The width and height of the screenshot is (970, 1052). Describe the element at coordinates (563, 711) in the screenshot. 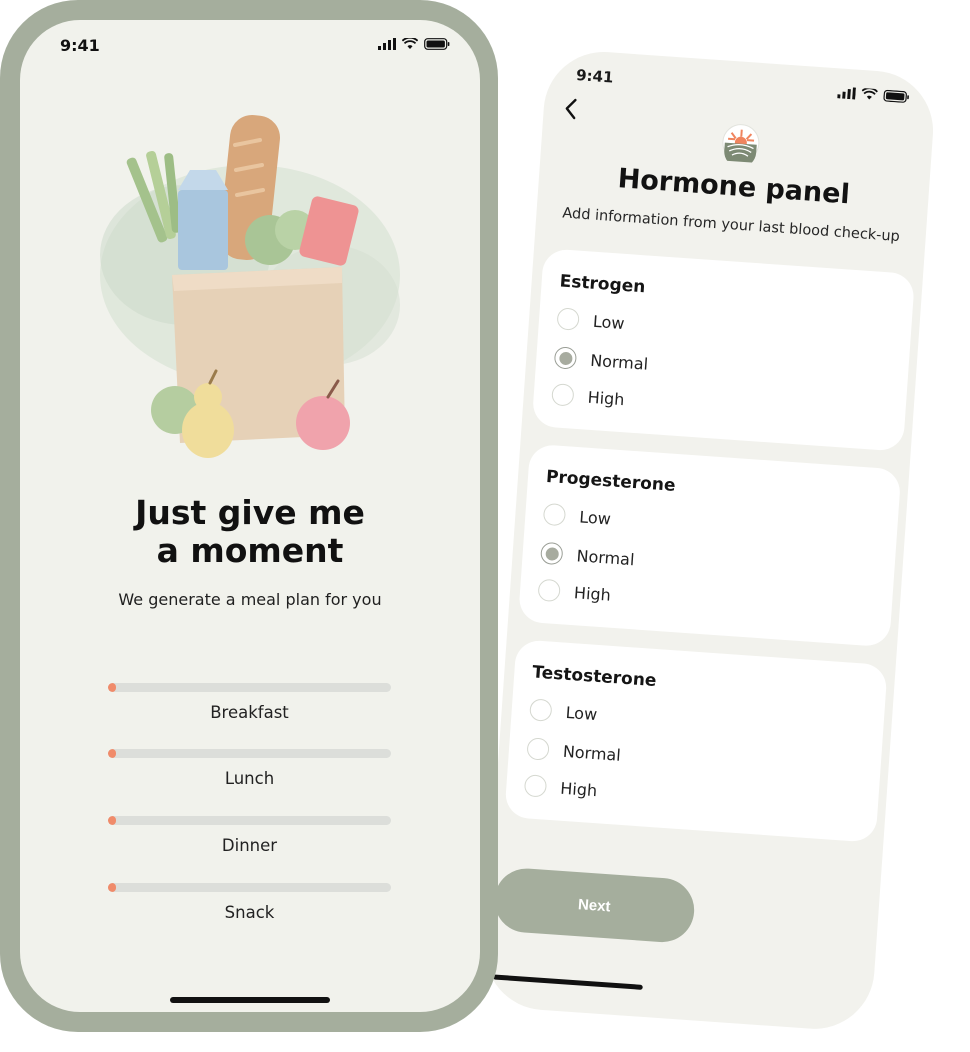

I see `option-testosterone-low: Low` at that location.